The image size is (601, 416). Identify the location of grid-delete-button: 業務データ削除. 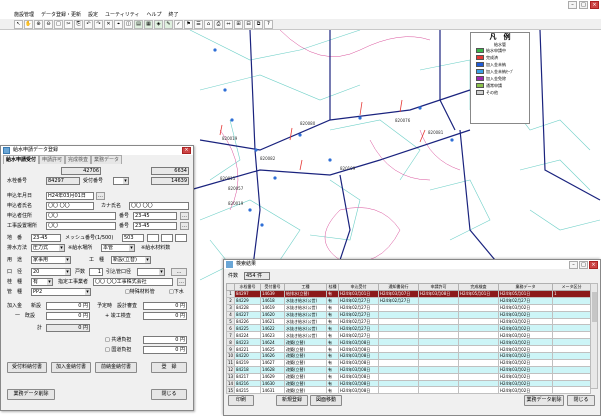
(544, 400).